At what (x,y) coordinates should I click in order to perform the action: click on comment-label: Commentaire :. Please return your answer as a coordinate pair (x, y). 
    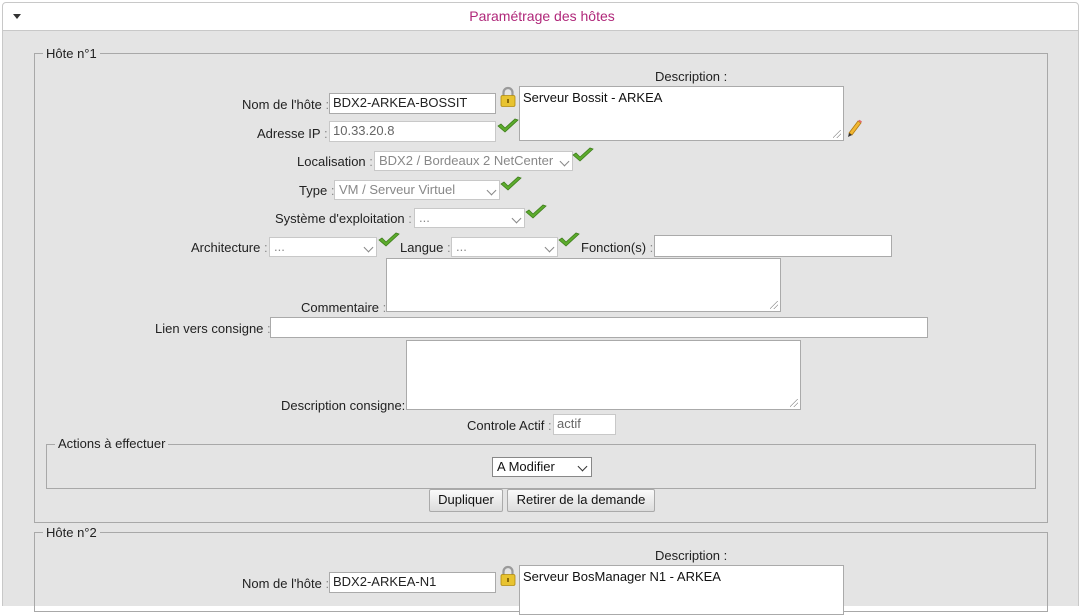
    Looking at the image, I should click on (344, 307).